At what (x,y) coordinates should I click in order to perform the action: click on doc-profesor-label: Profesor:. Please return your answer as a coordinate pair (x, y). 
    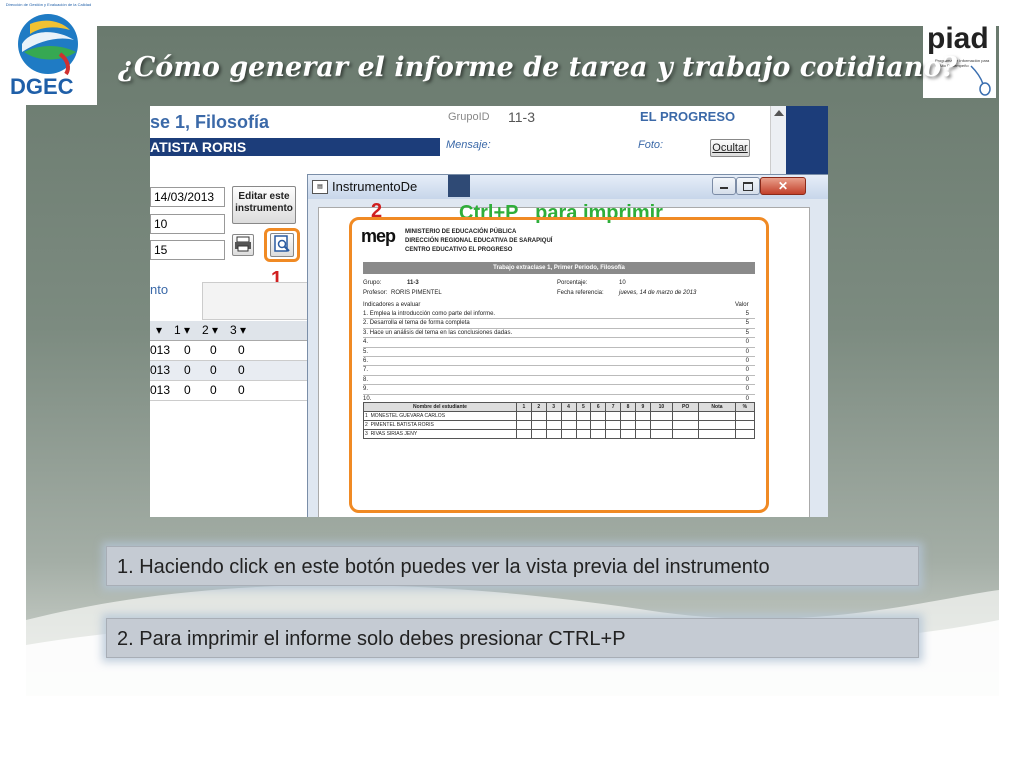
    Looking at the image, I should click on (375, 293).